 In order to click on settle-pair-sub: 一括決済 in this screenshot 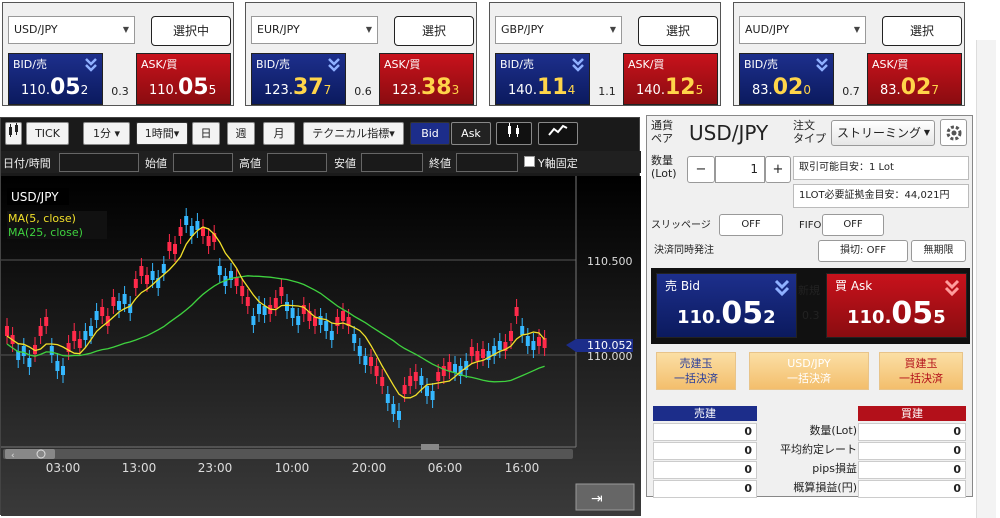, I will do `click(809, 378)`.